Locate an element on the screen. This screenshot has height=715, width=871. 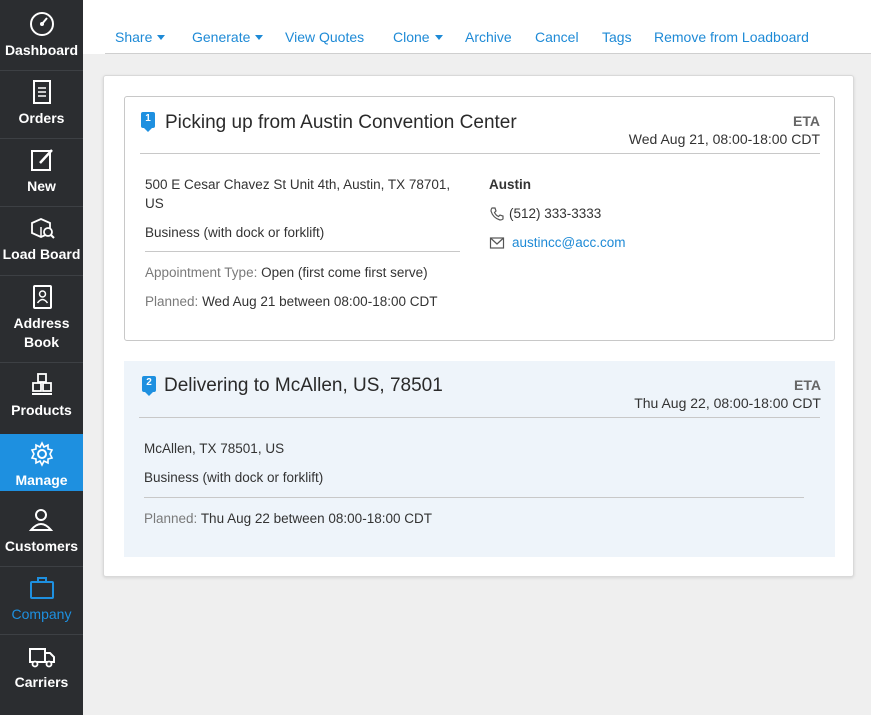
mail-icon is located at coordinates (497, 243).